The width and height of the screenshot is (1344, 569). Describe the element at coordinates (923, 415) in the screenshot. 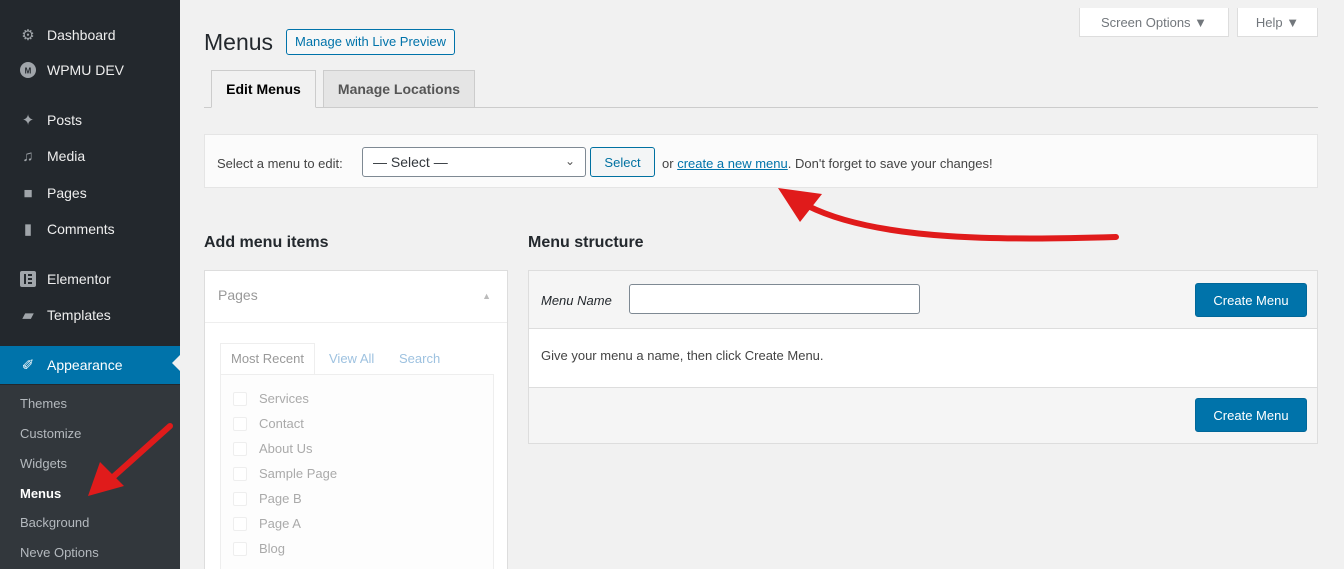

I see `menu-structure-footer: Create Menu` at that location.